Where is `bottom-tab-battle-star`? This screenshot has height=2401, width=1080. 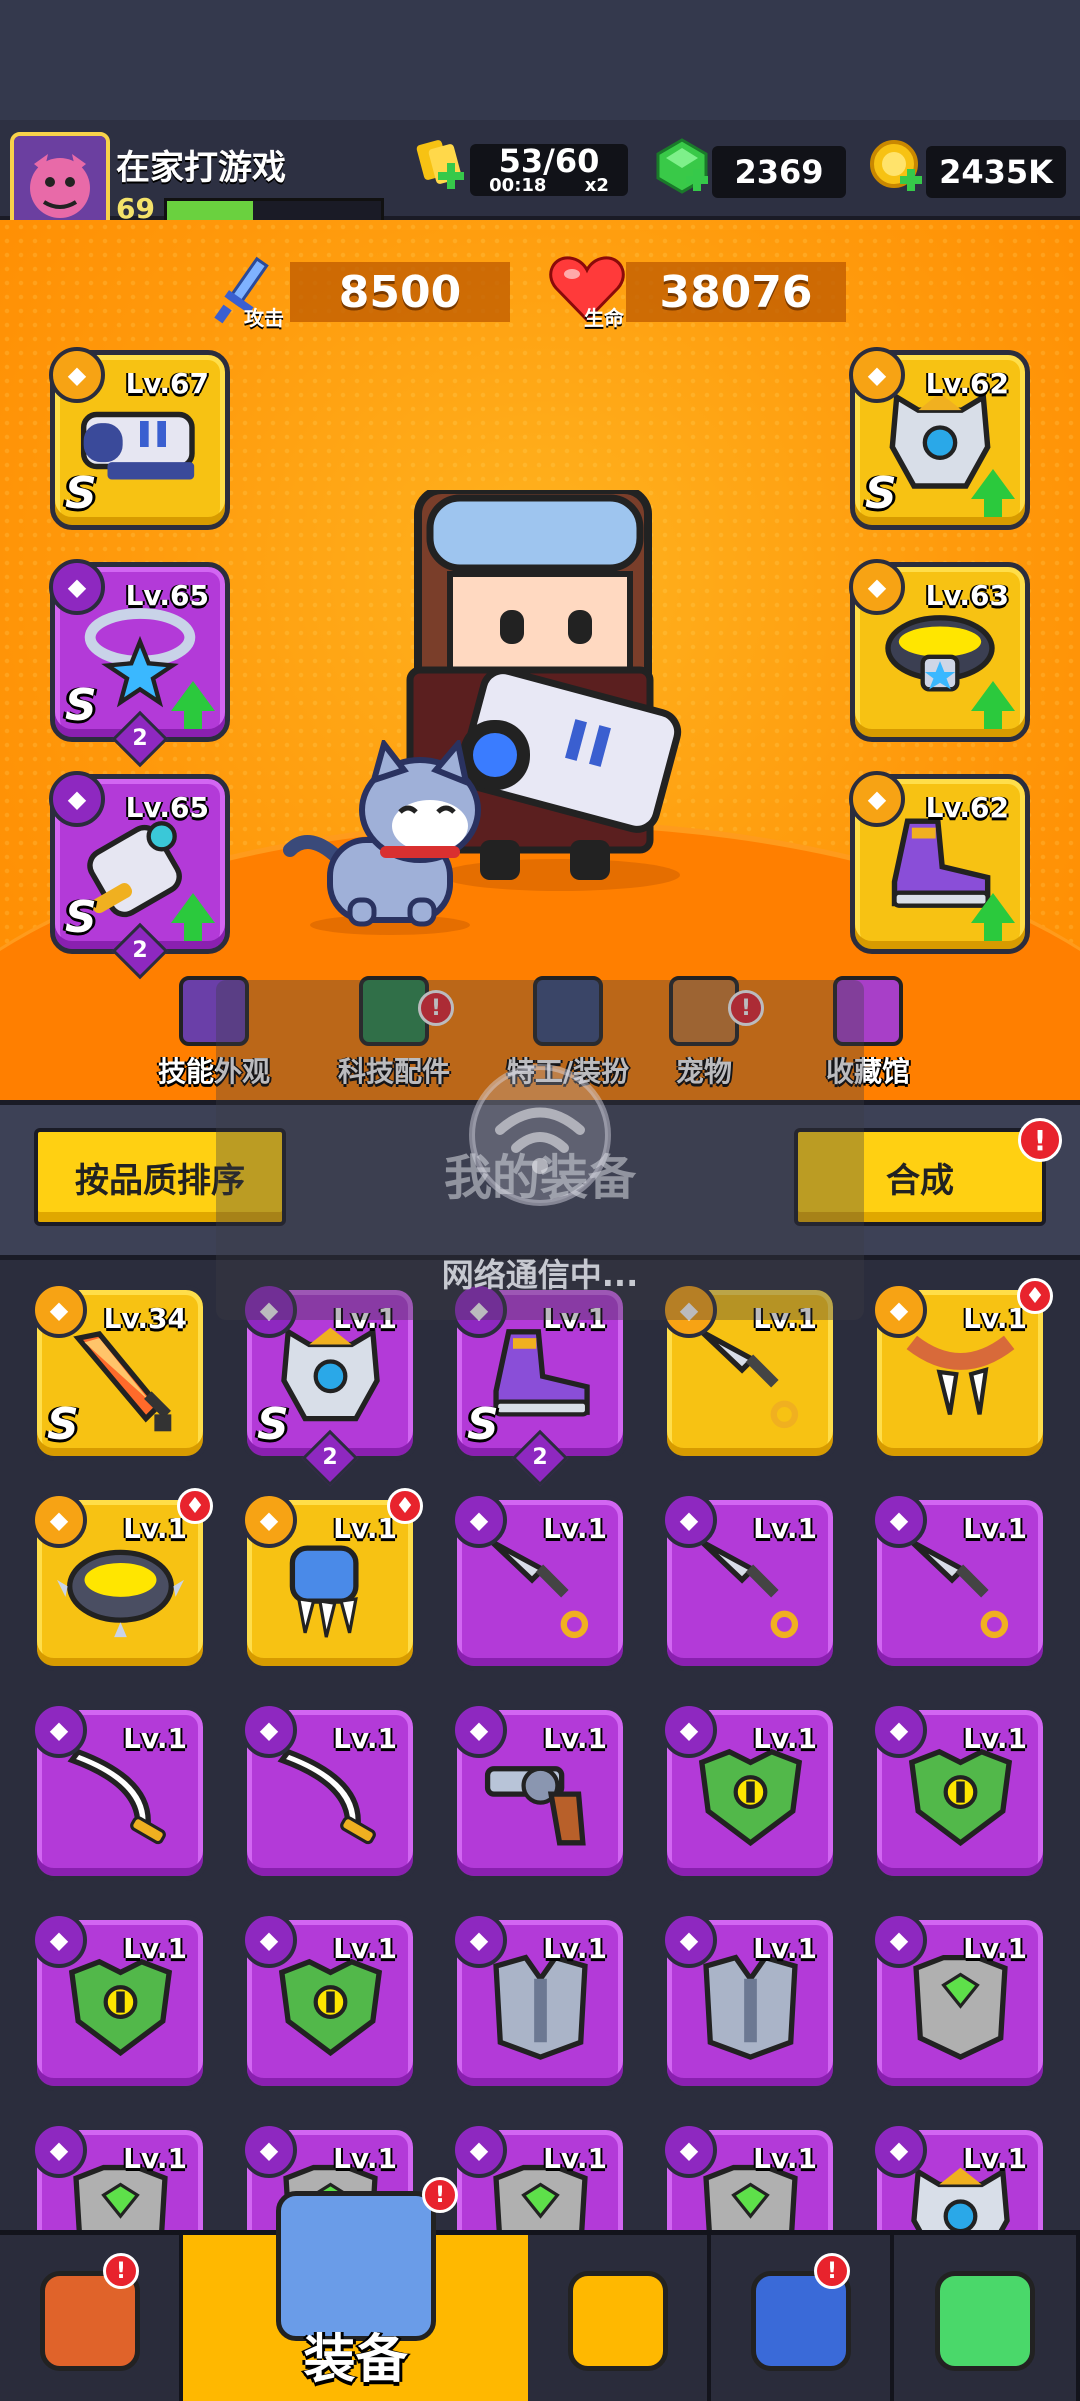 bottom-tab-battle-star is located at coordinates (619, 2318).